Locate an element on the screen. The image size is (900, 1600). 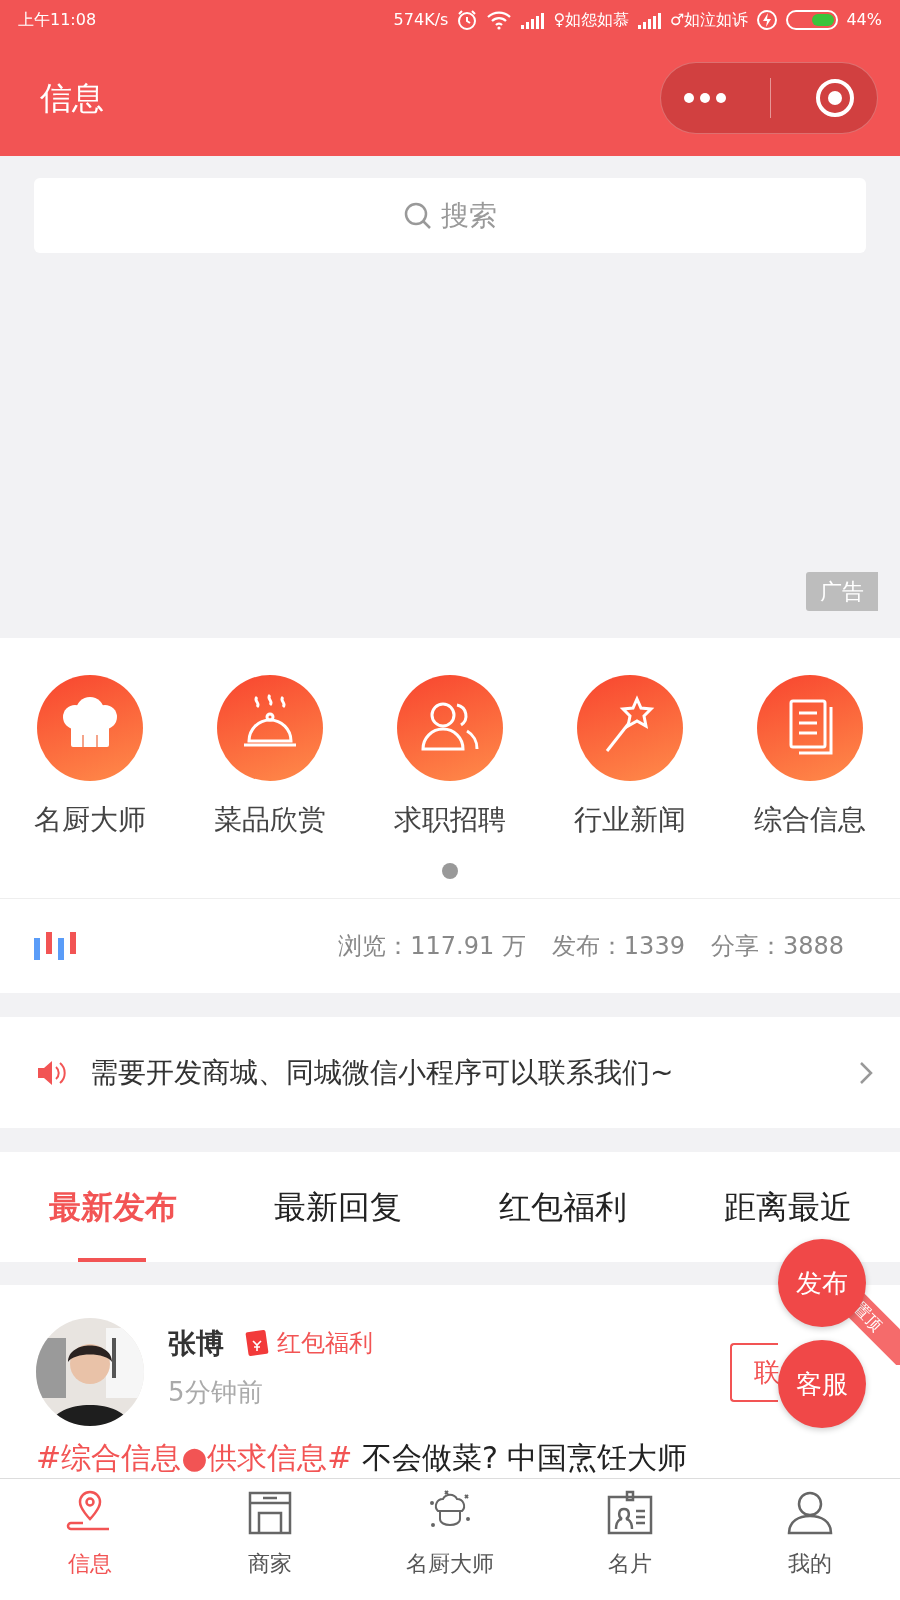
status-time: 上午11:08 is located at coordinates (57, 20).